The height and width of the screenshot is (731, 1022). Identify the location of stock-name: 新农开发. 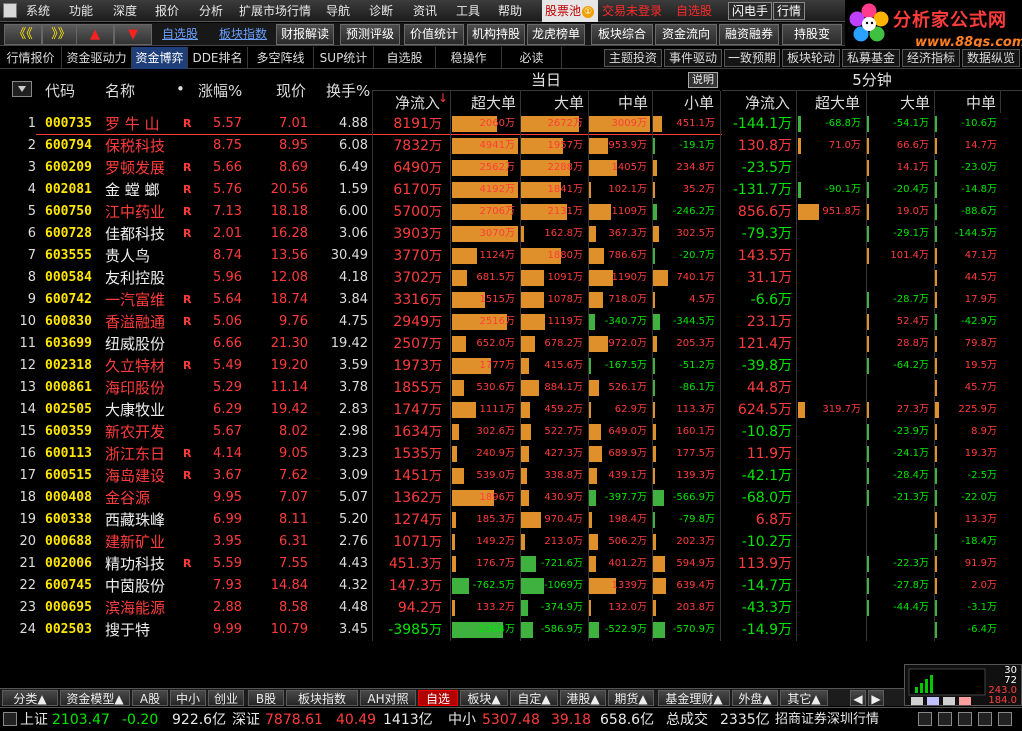
(135, 432).